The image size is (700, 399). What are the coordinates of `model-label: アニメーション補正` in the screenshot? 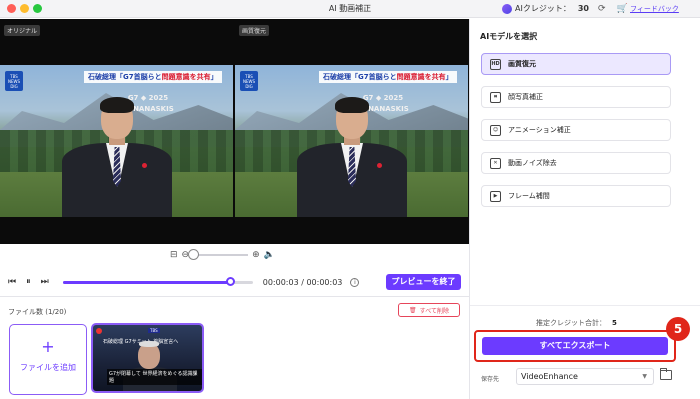 It's located at (539, 130).